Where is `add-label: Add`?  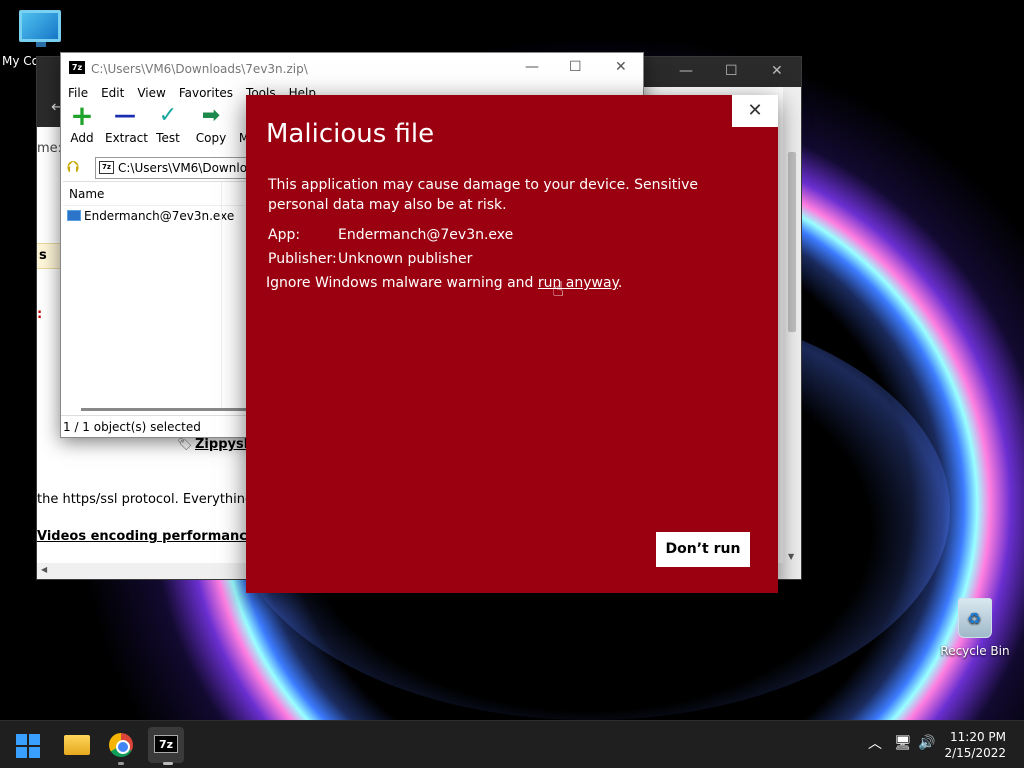
add-label: Add is located at coordinates (82, 138).